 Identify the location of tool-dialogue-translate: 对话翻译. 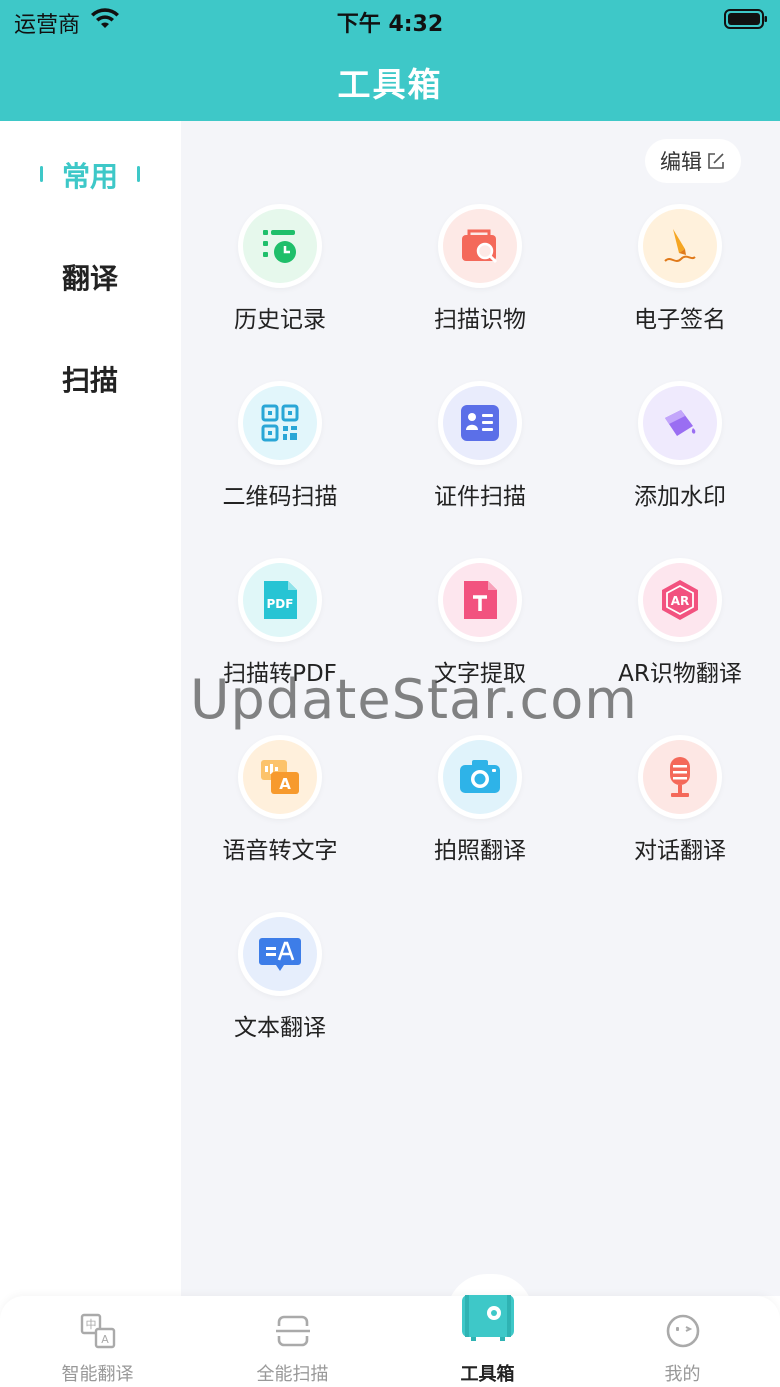
(680, 800).